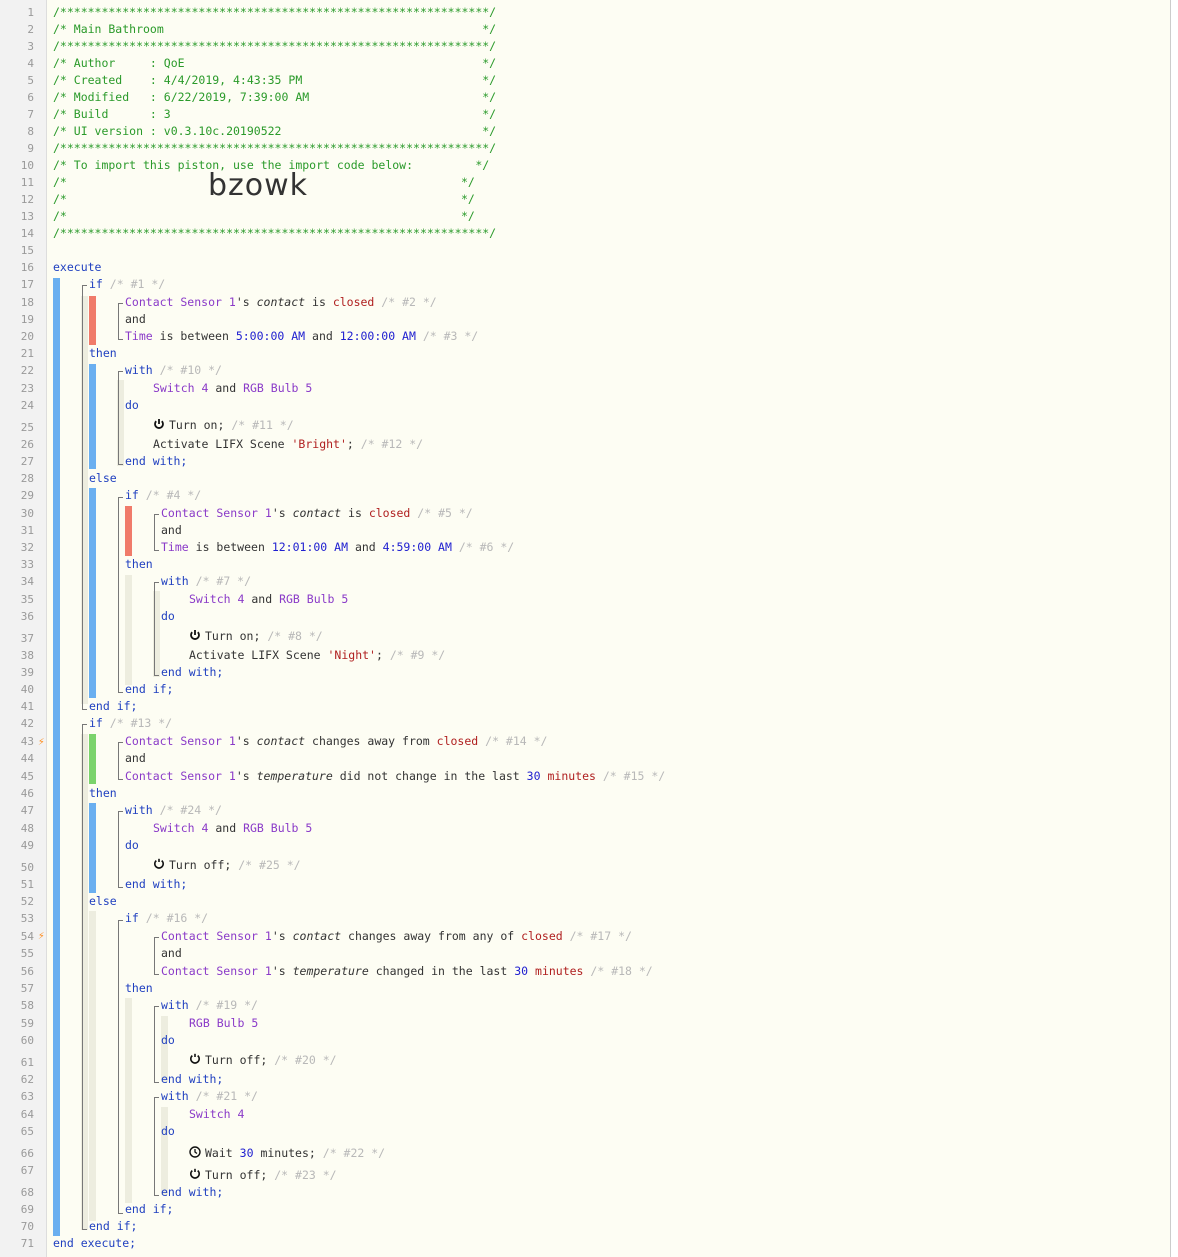 This screenshot has height=1257, width=1178. I want to click on operator: and, so click(365, 547).